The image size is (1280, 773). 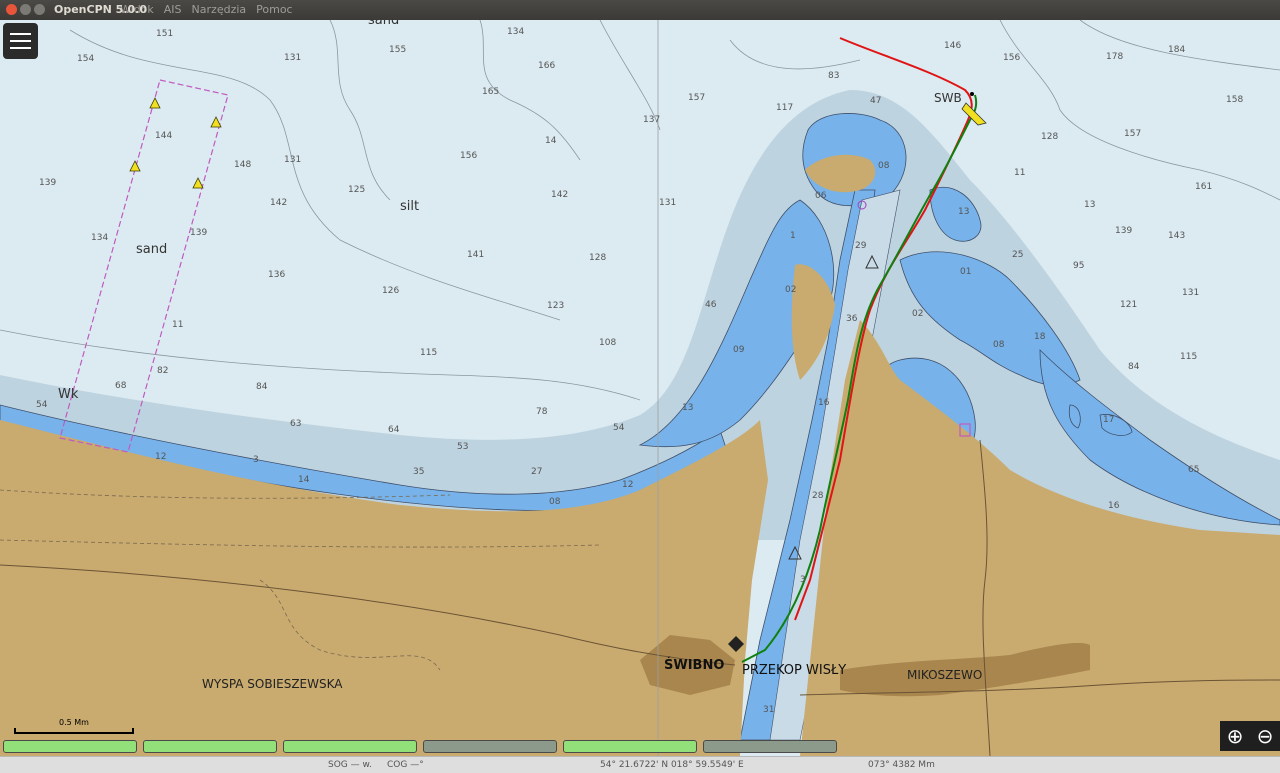 What do you see at coordinates (785, 108) in the screenshot?
I see `depth-sounding: 117` at bounding box center [785, 108].